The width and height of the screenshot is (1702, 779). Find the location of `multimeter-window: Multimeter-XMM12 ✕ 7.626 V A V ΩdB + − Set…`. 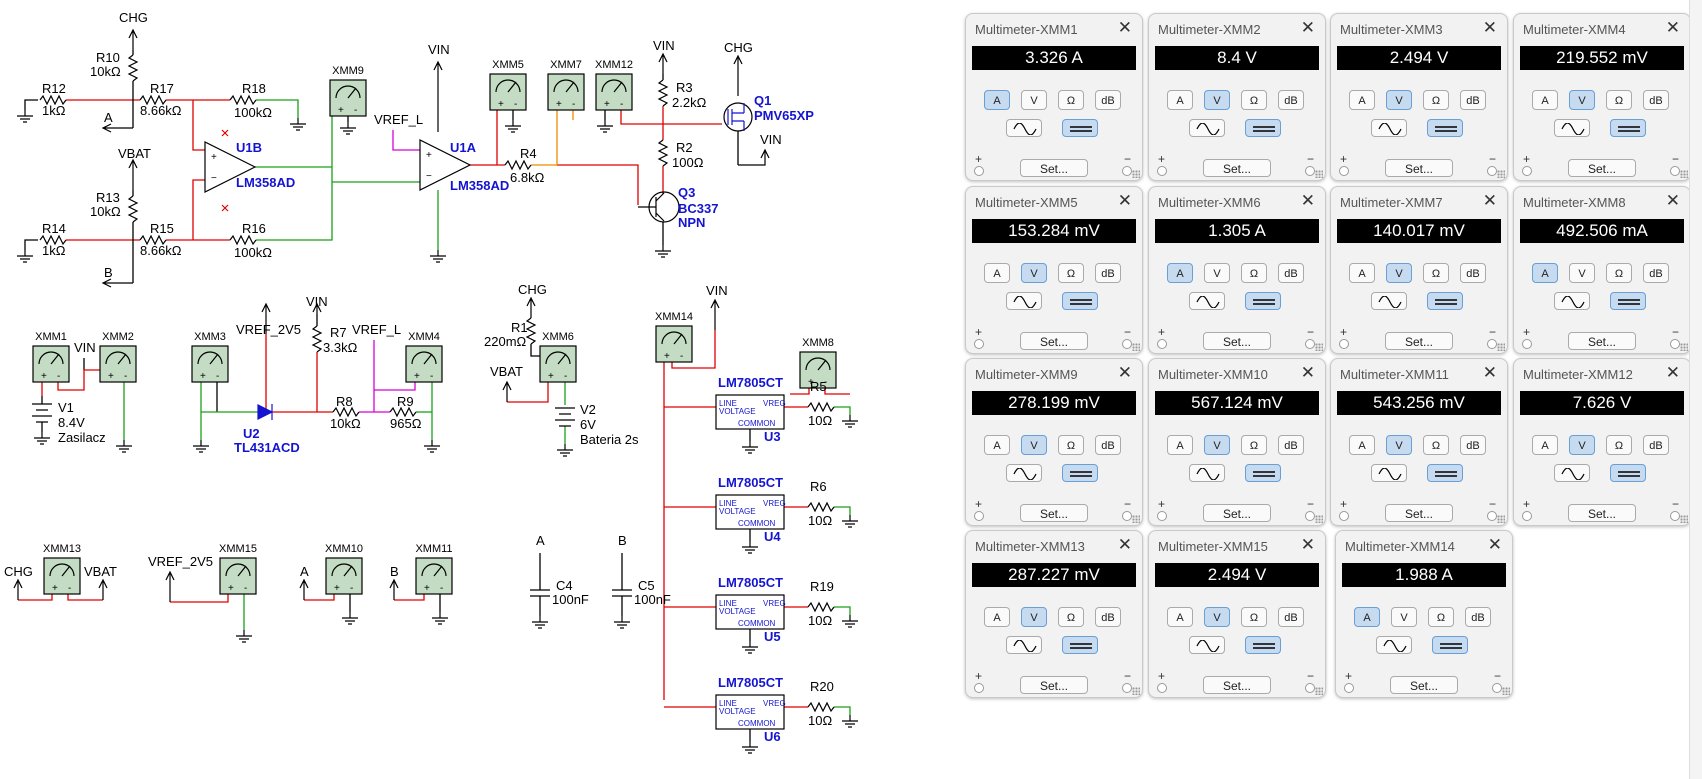

multimeter-window: Multimeter-XMM12 ✕ 7.626 V A V ΩdB + − Set… is located at coordinates (1602, 442).